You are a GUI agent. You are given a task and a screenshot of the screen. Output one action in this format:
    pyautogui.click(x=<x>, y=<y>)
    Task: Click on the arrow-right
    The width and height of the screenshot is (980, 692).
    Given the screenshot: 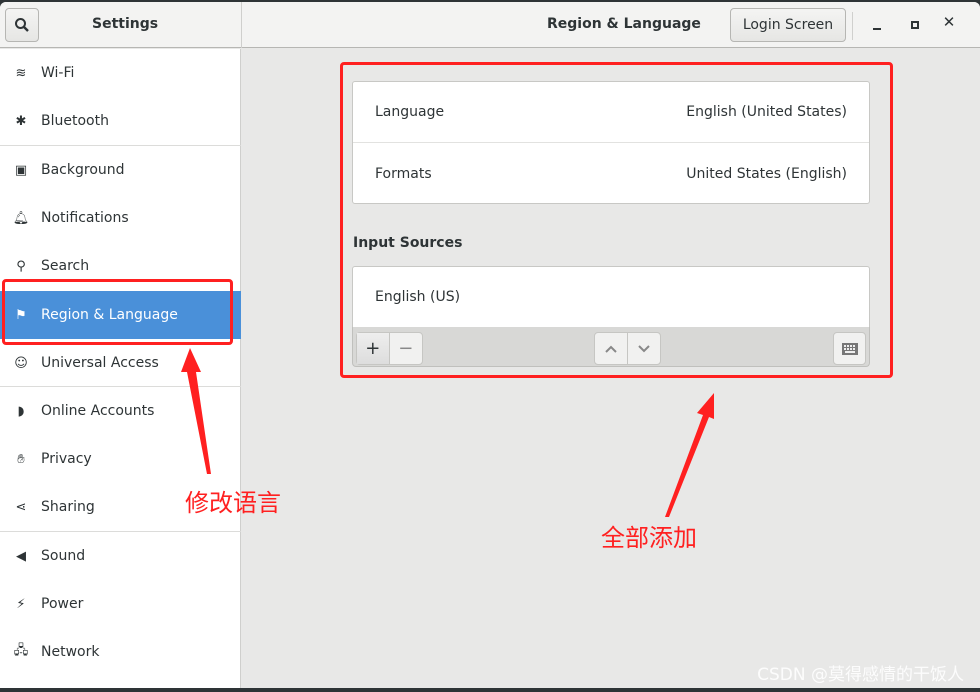 What is the action you would take?
    pyautogui.click(x=689, y=455)
    